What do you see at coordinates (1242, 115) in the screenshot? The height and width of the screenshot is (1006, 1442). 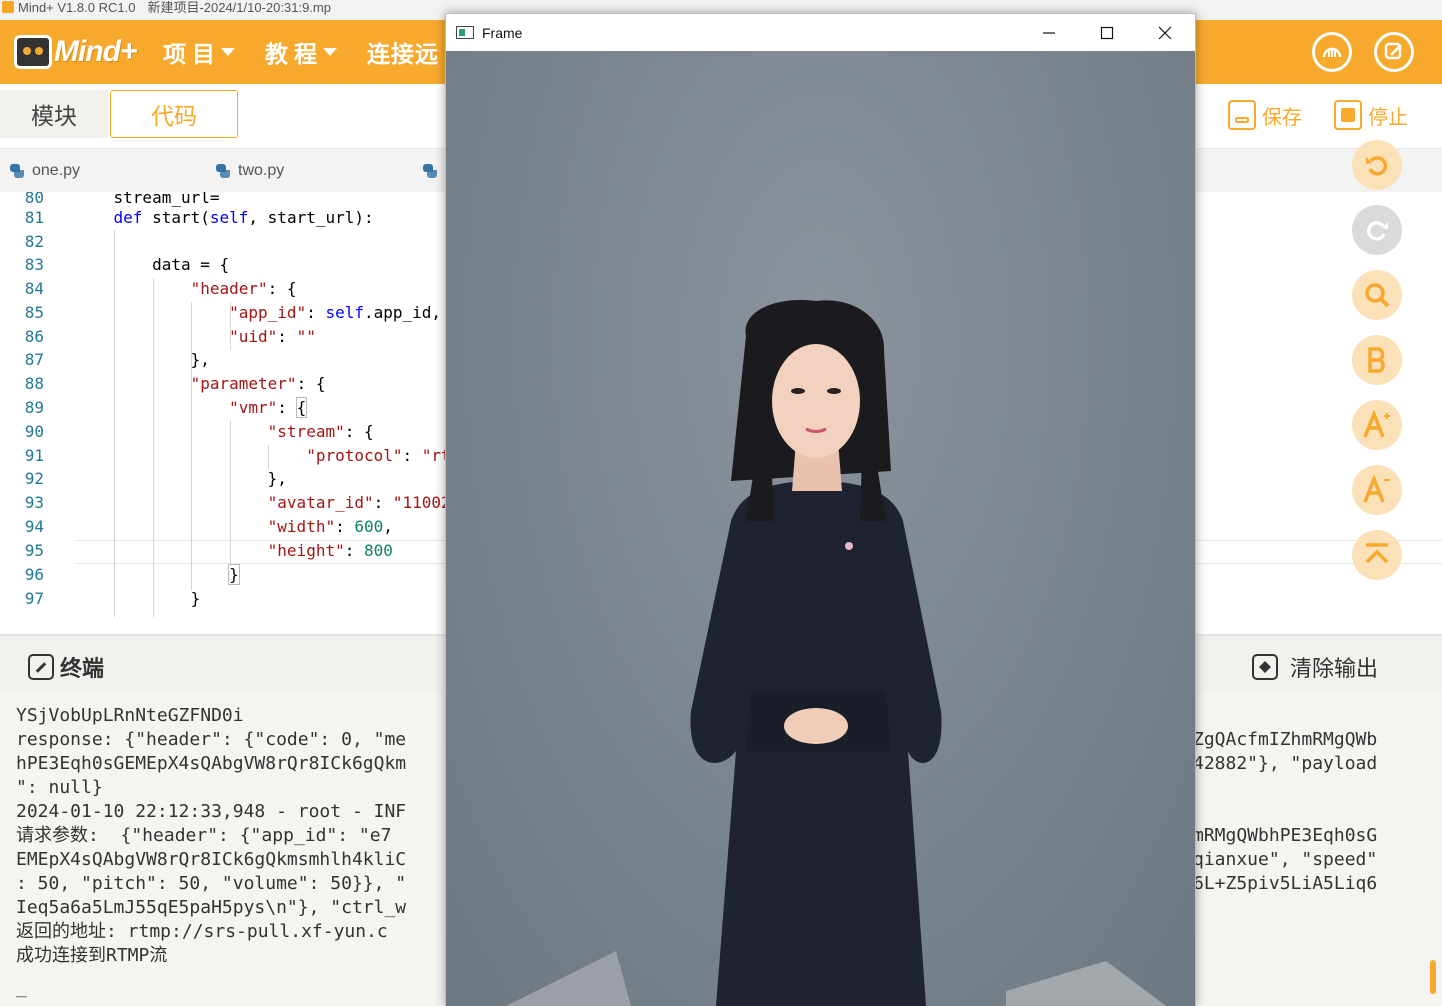 I see `save-icon` at bounding box center [1242, 115].